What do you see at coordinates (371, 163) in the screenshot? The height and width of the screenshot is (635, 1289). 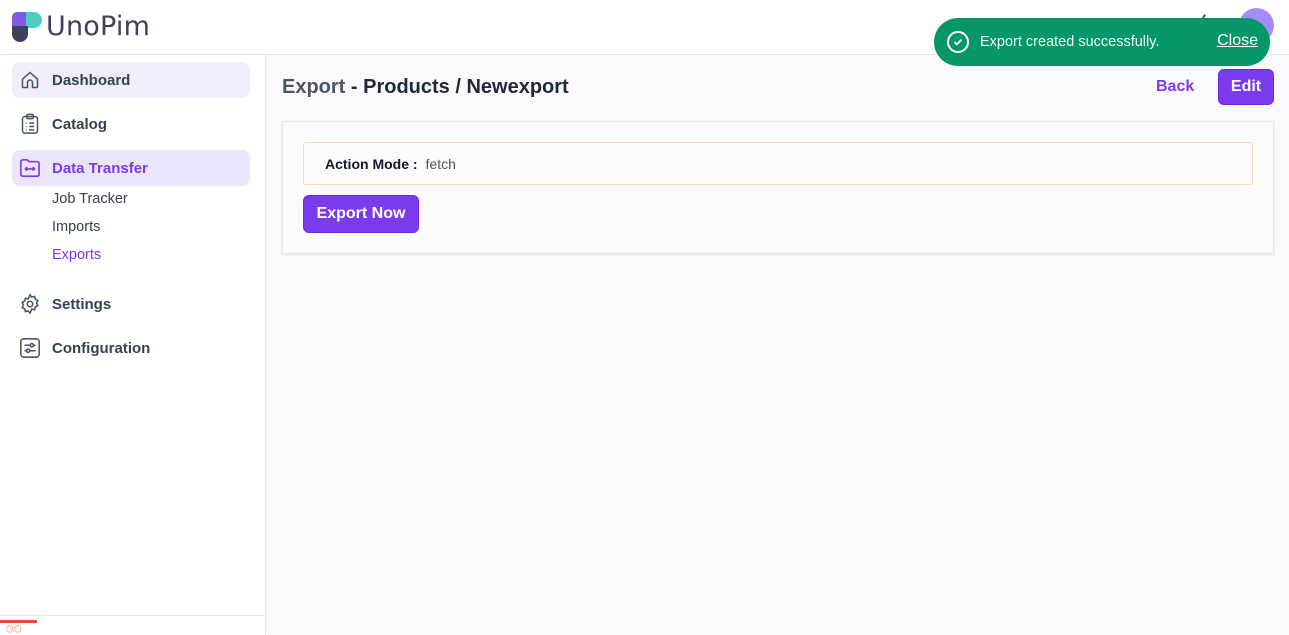 I see `action-mode-label: Action Mode :` at bounding box center [371, 163].